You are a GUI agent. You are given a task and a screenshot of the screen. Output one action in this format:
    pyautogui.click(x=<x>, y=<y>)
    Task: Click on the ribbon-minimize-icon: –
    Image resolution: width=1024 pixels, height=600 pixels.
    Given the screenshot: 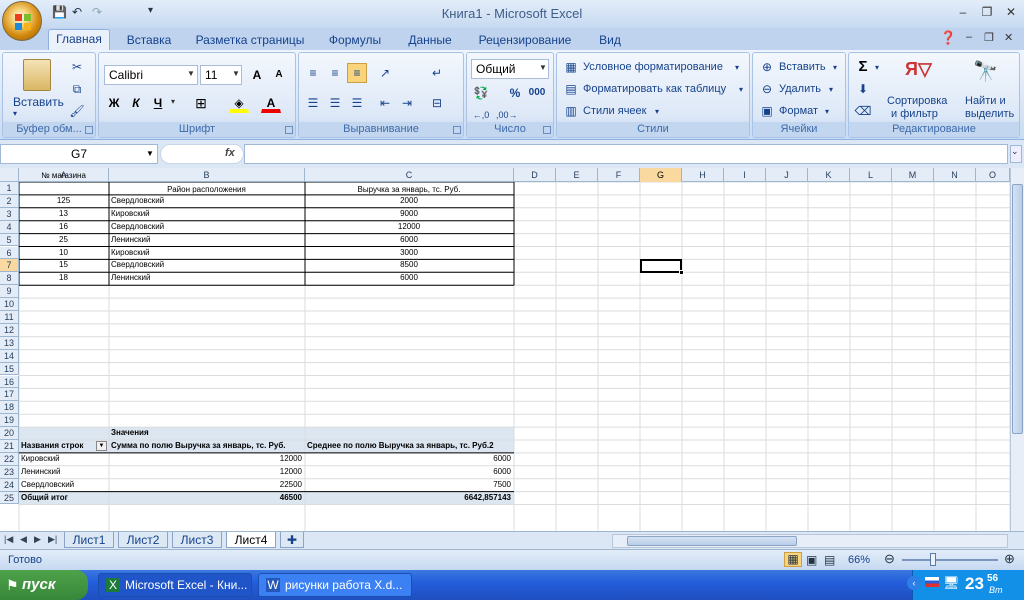 What is the action you would take?
    pyautogui.click(x=969, y=37)
    